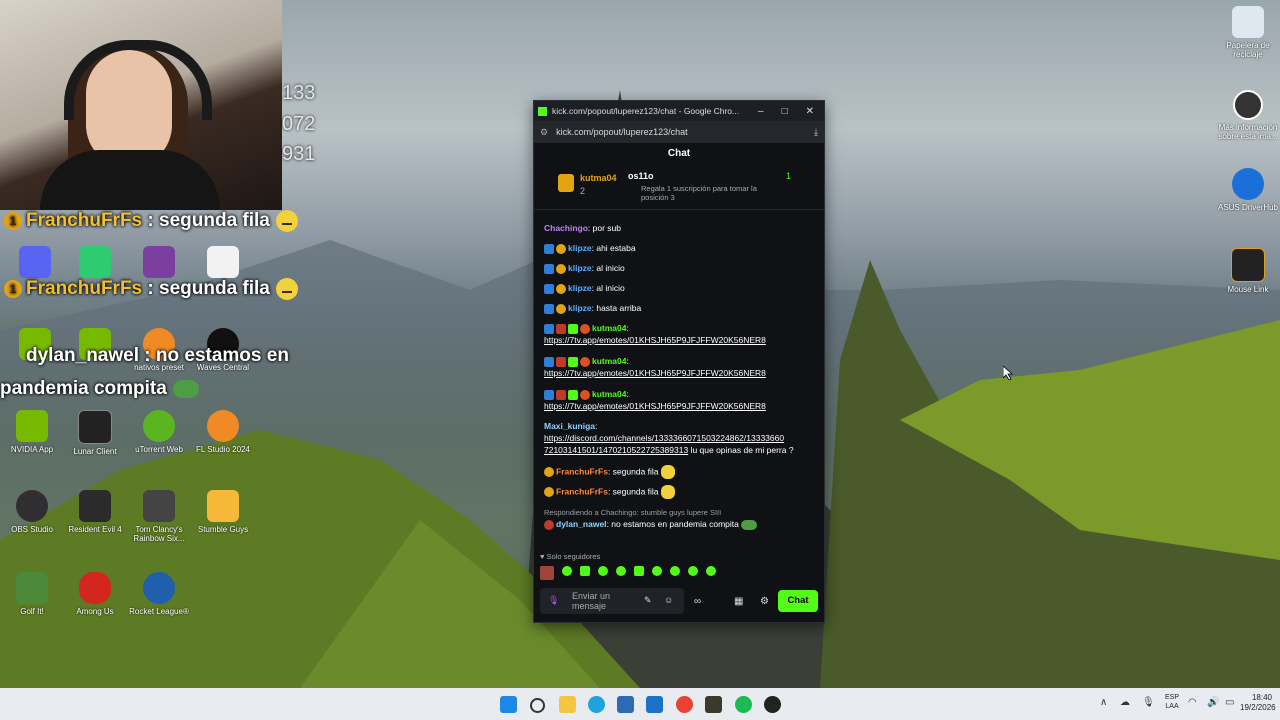 This screenshot has height=720, width=1280. What do you see at coordinates (553, 600) in the screenshot?
I see `microphone-icon: 🎙` at bounding box center [553, 600].